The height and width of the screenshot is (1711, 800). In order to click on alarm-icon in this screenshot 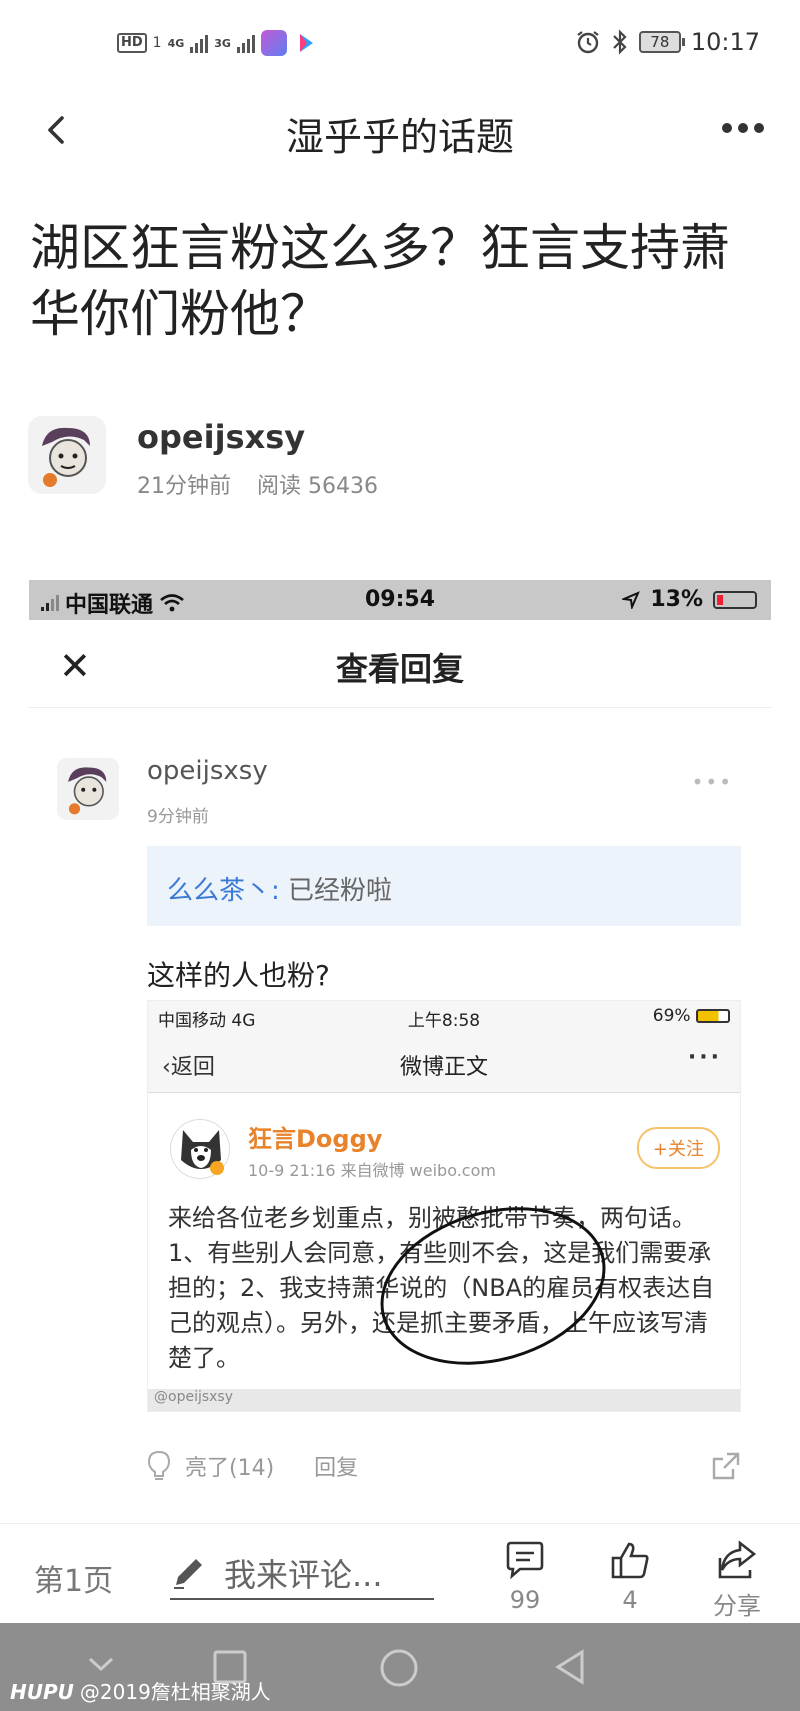, I will do `click(588, 42)`.